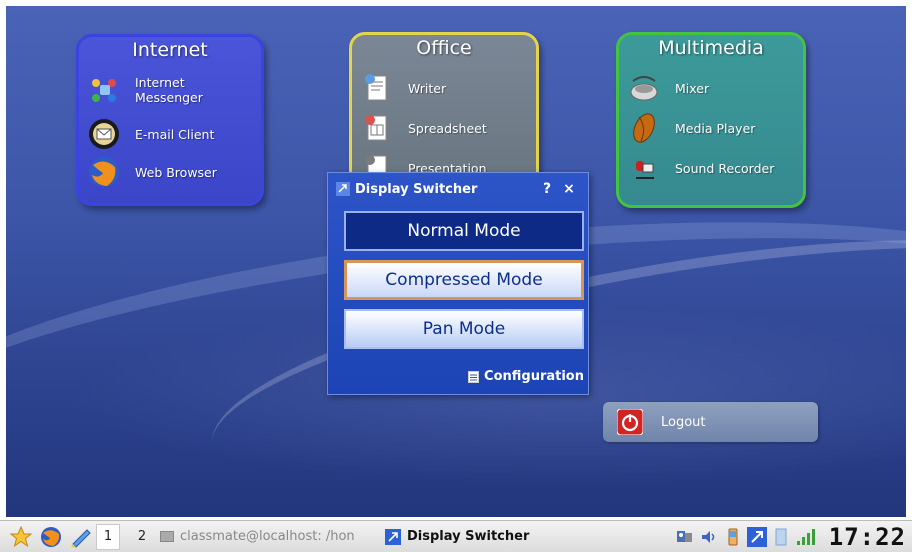  What do you see at coordinates (176, 172) in the screenshot?
I see `web-browser-label: Web Browser` at bounding box center [176, 172].